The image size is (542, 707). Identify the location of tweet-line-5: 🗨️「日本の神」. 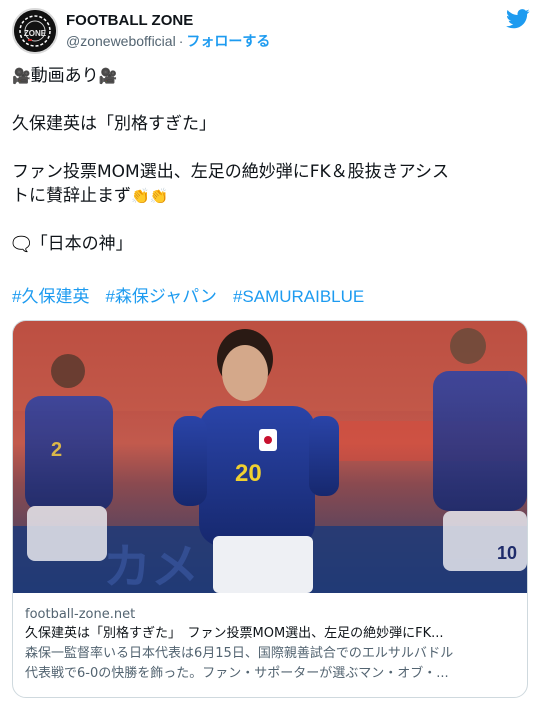
(271, 244).